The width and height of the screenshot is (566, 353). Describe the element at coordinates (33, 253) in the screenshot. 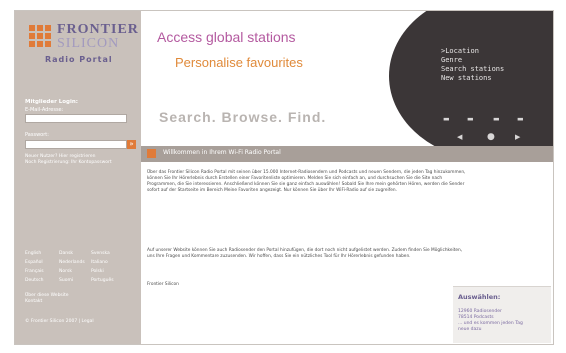

I see `language-link: English` at that location.